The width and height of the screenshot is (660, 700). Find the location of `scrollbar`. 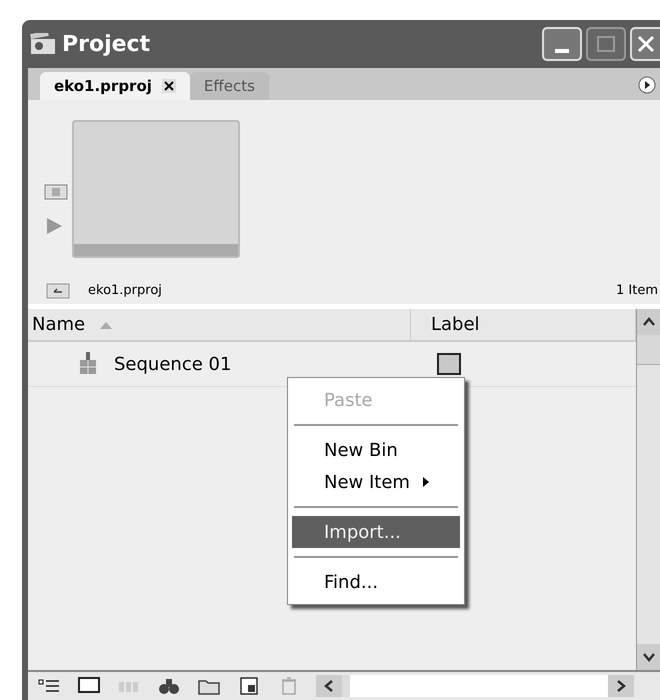

scrollbar is located at coordinates (648, 489).